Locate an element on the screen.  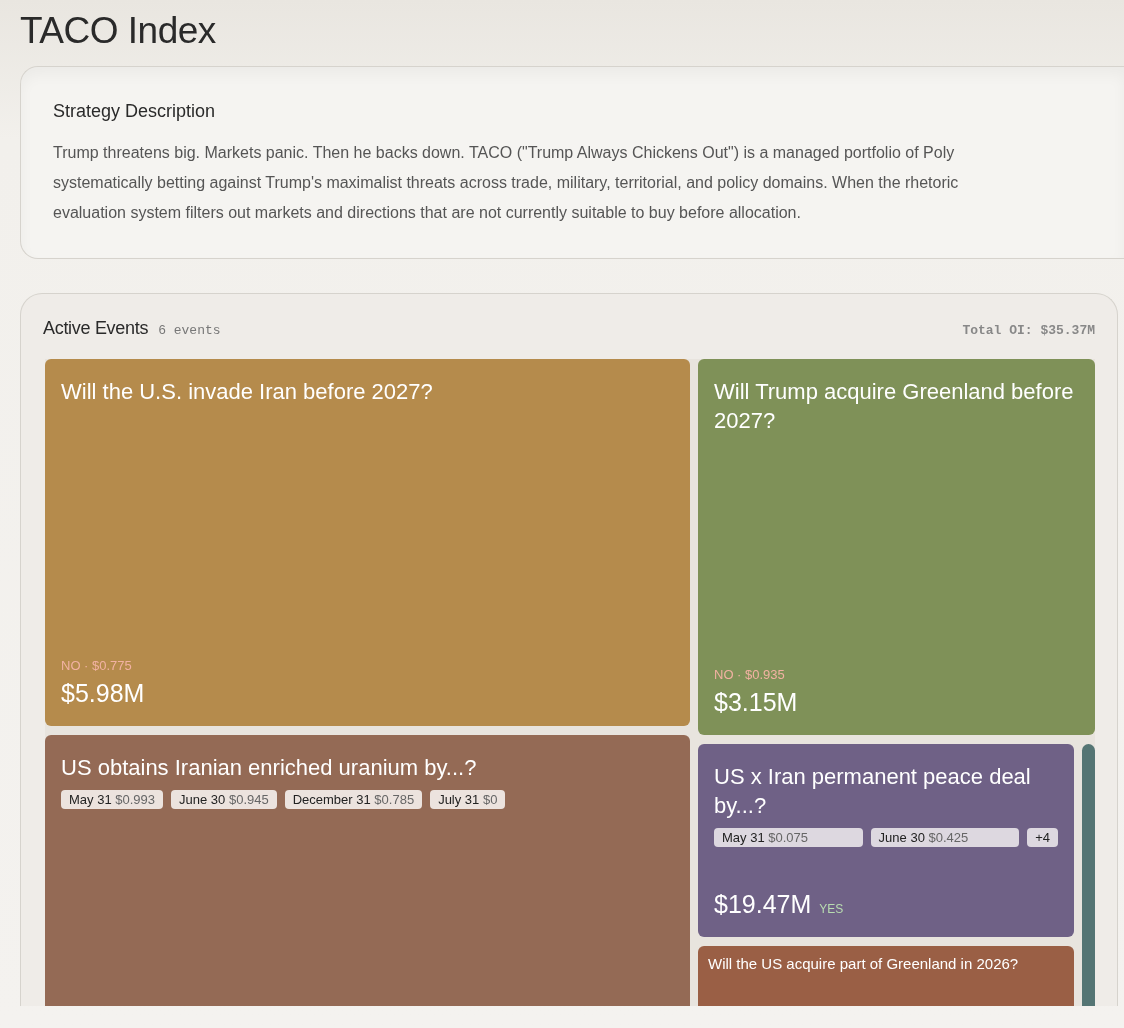
outcome-tag: May 31 $0.075 is located at coordinates (788, 837).